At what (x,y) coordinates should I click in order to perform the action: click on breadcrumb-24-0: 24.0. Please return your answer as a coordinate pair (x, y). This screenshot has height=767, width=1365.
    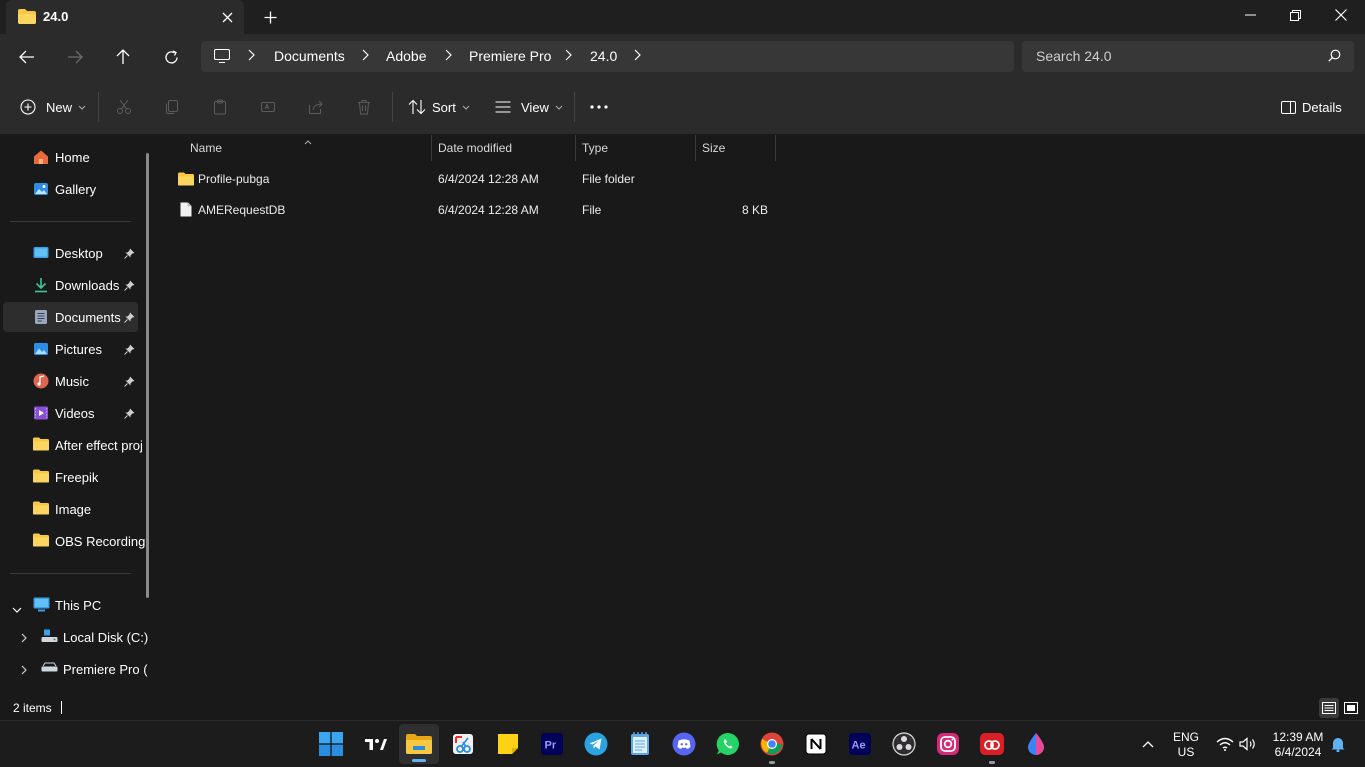
    Looking at the image, I should click on (603, 56).